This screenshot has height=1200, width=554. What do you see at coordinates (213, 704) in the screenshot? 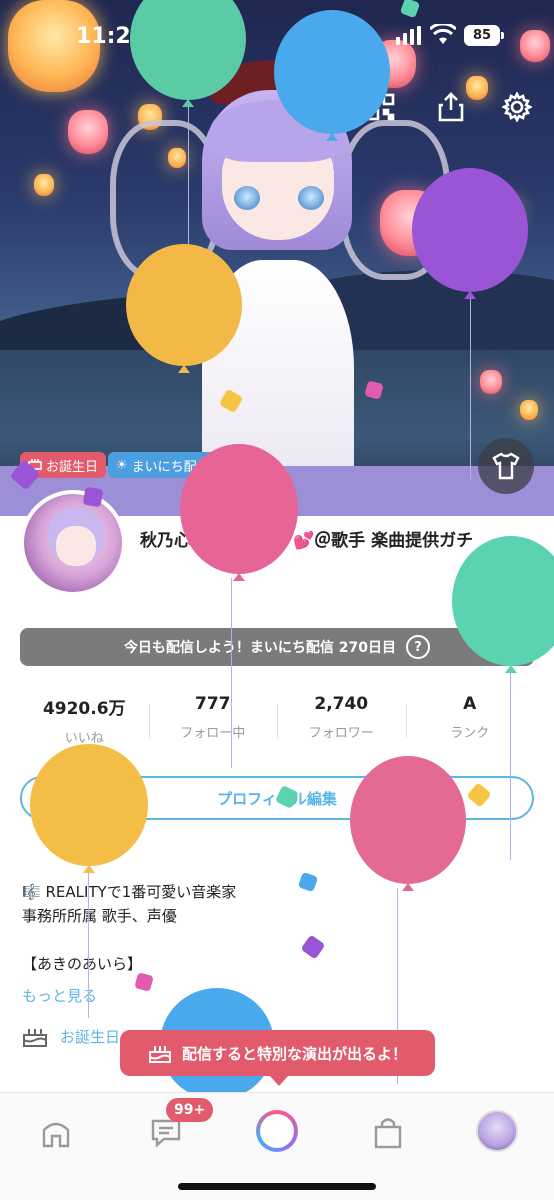
I see `stat-value: 777` at bounding box center [213, 704].